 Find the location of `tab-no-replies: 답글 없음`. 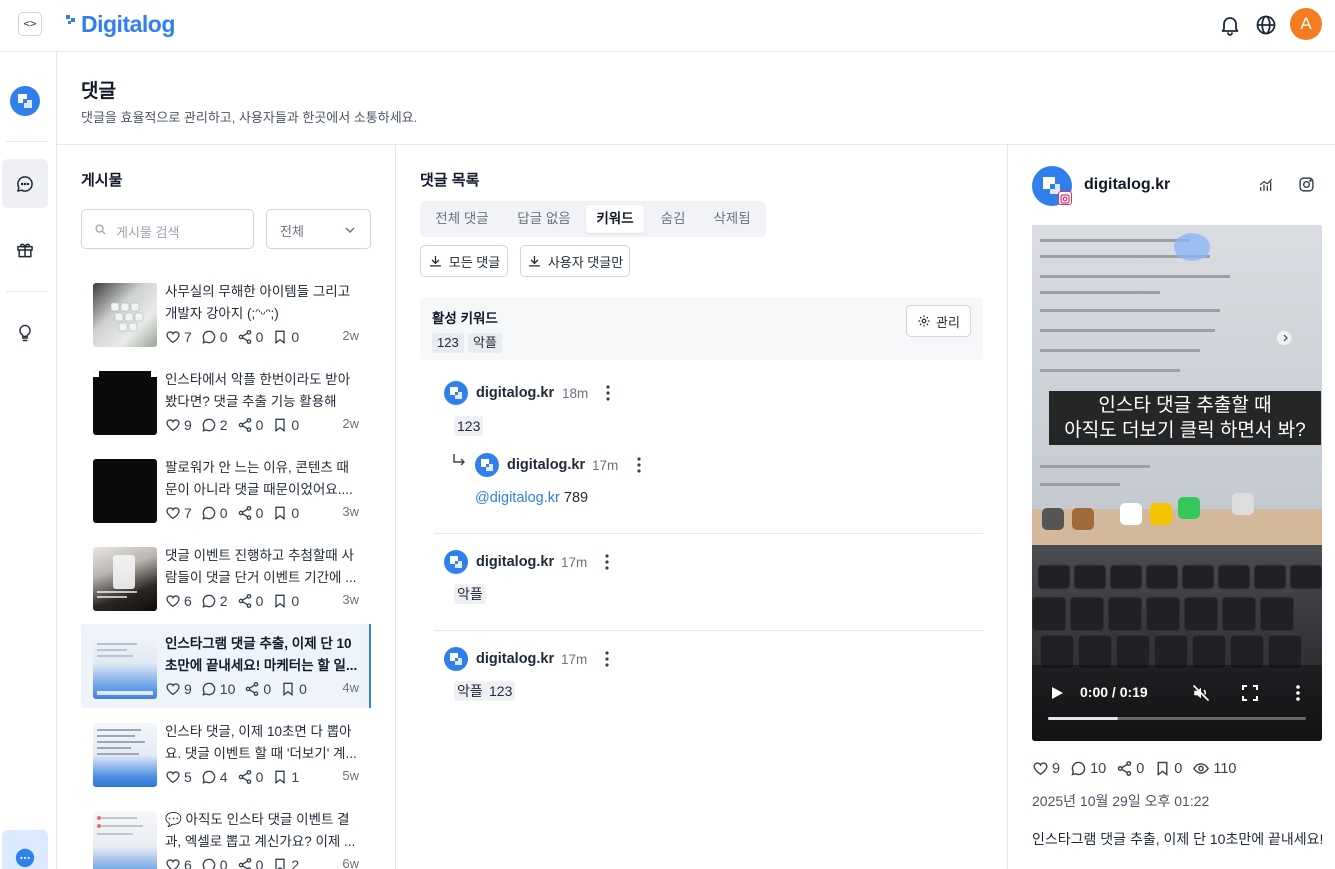

tab-no-replies: 답글 없음 is located at coordinates (544, 219).